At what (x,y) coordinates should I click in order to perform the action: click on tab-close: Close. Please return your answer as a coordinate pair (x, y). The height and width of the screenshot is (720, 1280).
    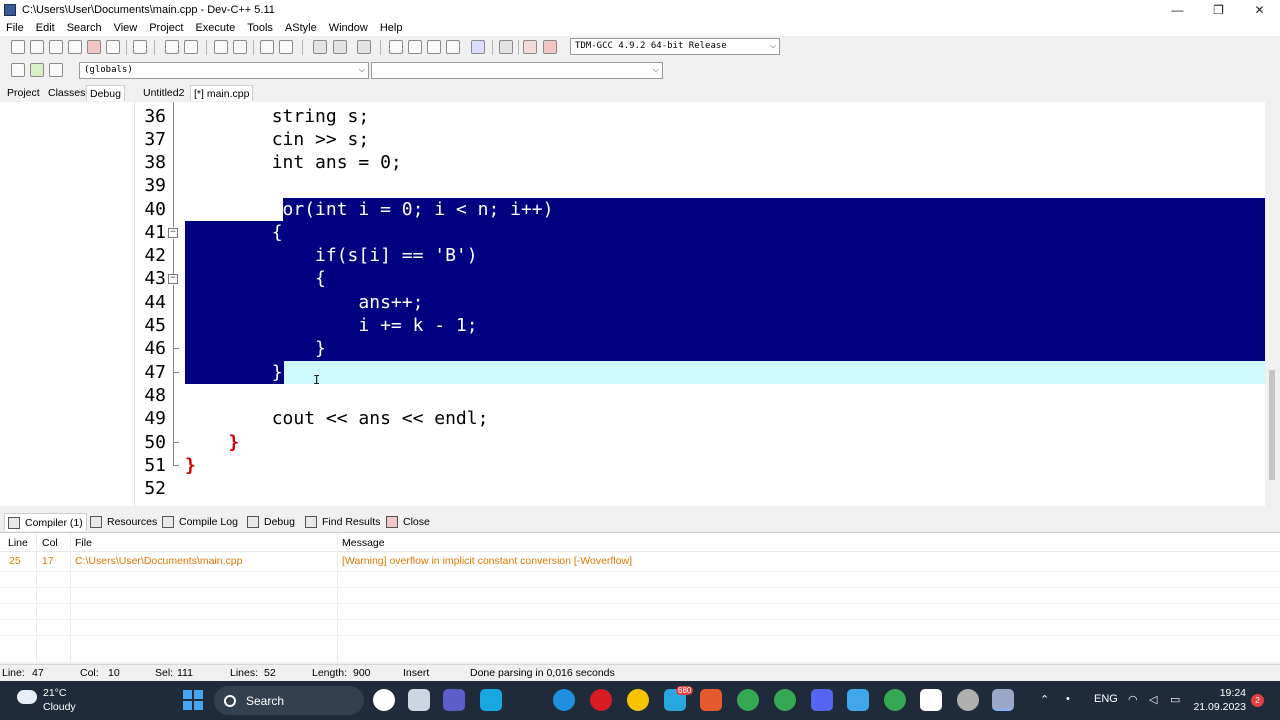
    Looking at the image, I should click on (408, 522).